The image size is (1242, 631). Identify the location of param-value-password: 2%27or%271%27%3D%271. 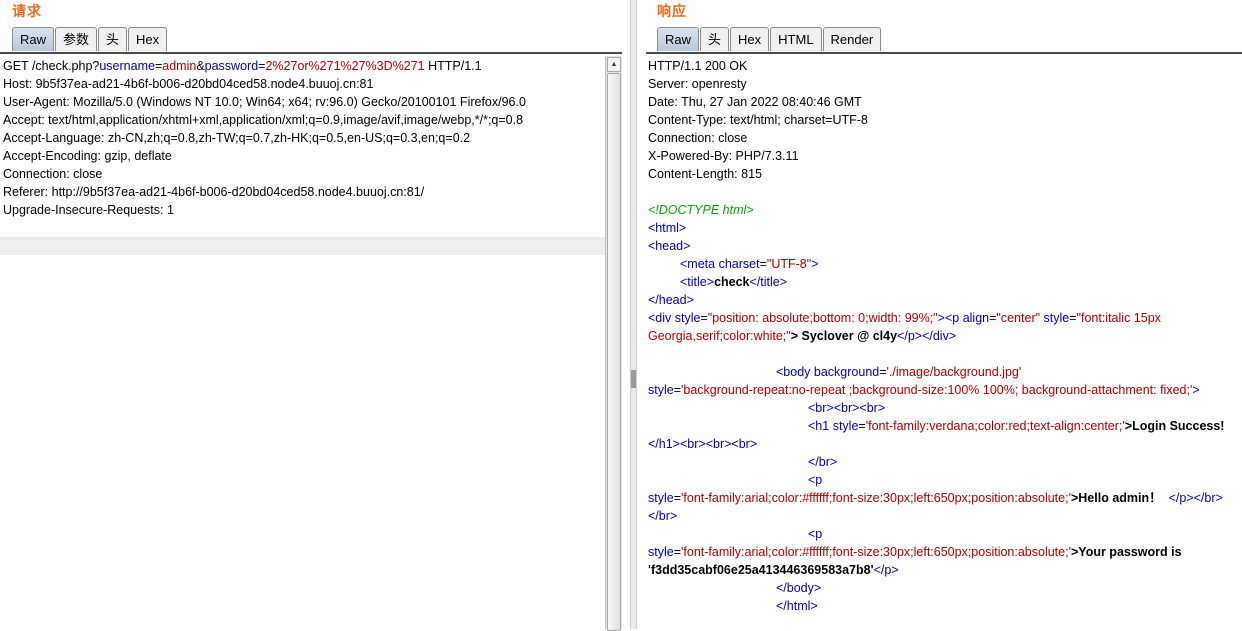
(345, 66).